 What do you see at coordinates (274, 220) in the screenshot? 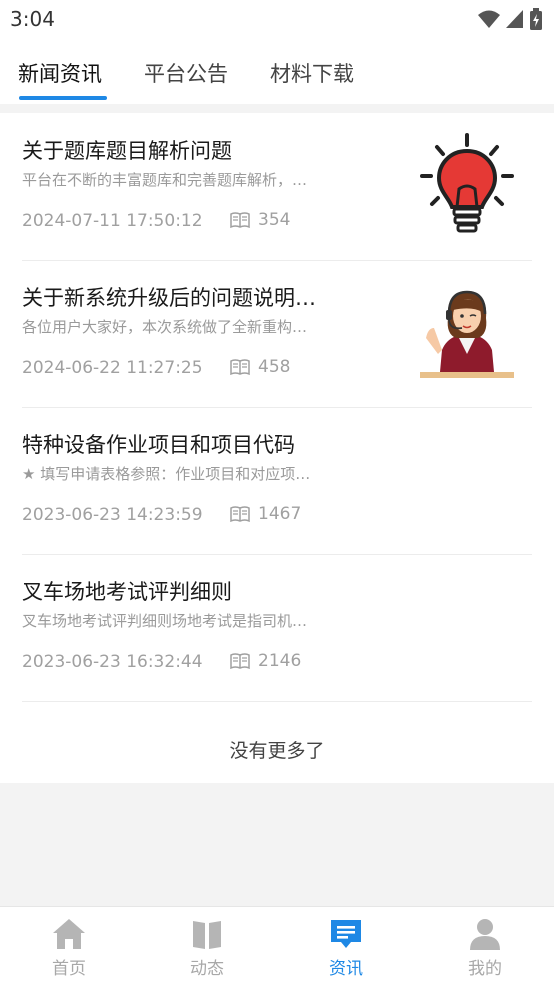
I see `view-count: 354` at bounding box center [274, 220].